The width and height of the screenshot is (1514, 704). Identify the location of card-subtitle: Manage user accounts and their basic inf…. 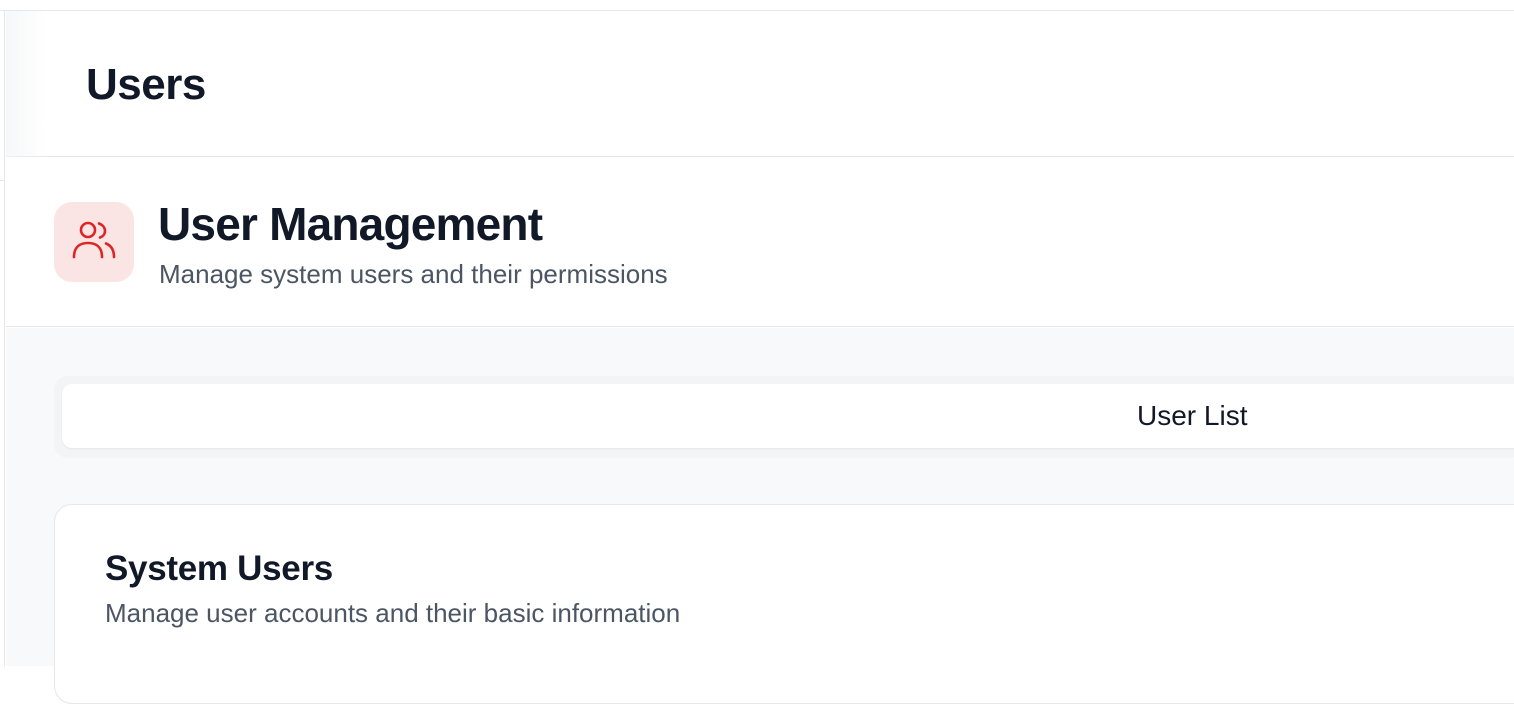
(393, 613).